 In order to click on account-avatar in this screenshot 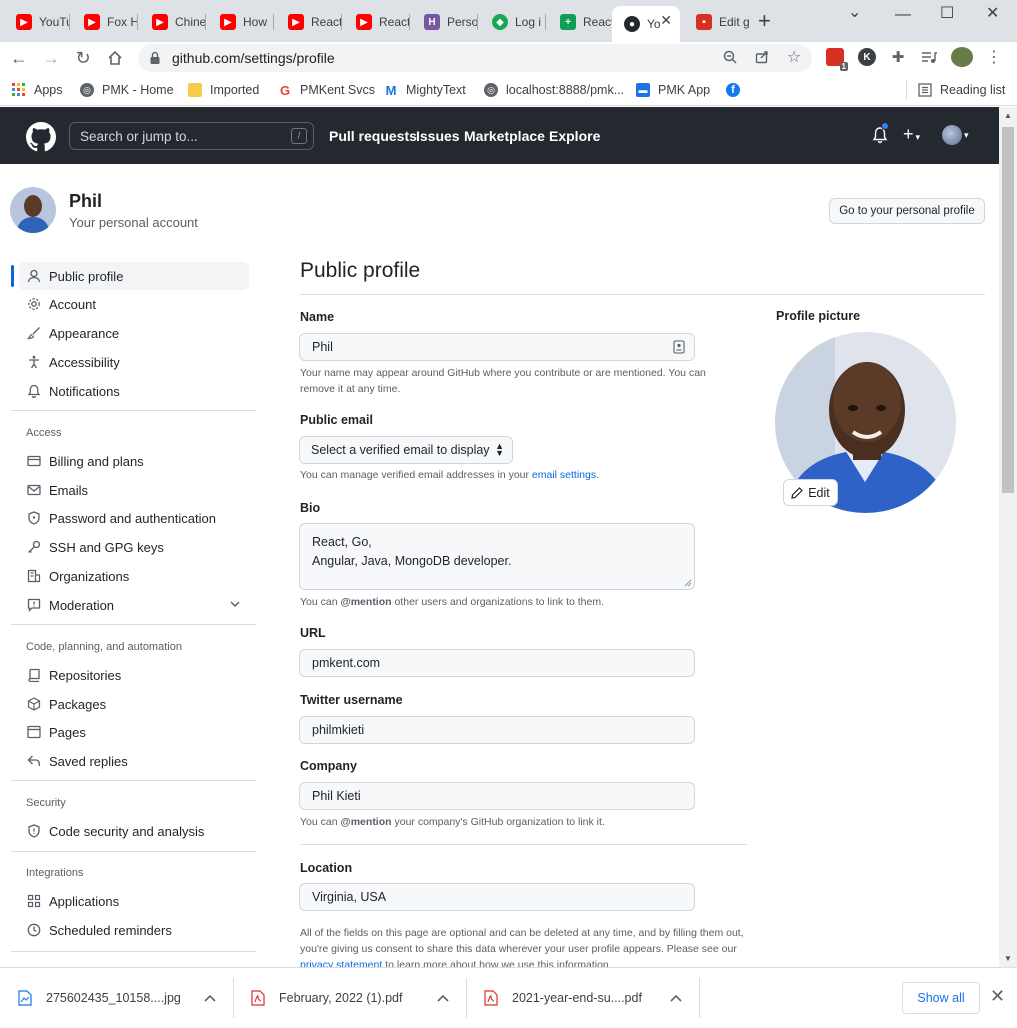, I will do `click(33, 210)`.